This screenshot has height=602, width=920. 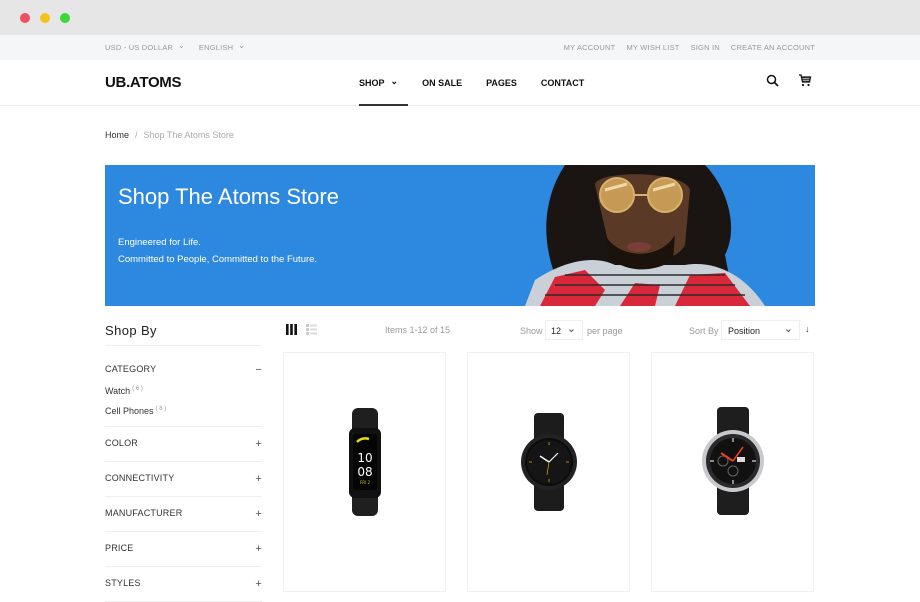 What do you see at coordinates (222, 47) in the screenshot?
I see `language-switcher: ENGLISH` at bounding box center [222, 47].